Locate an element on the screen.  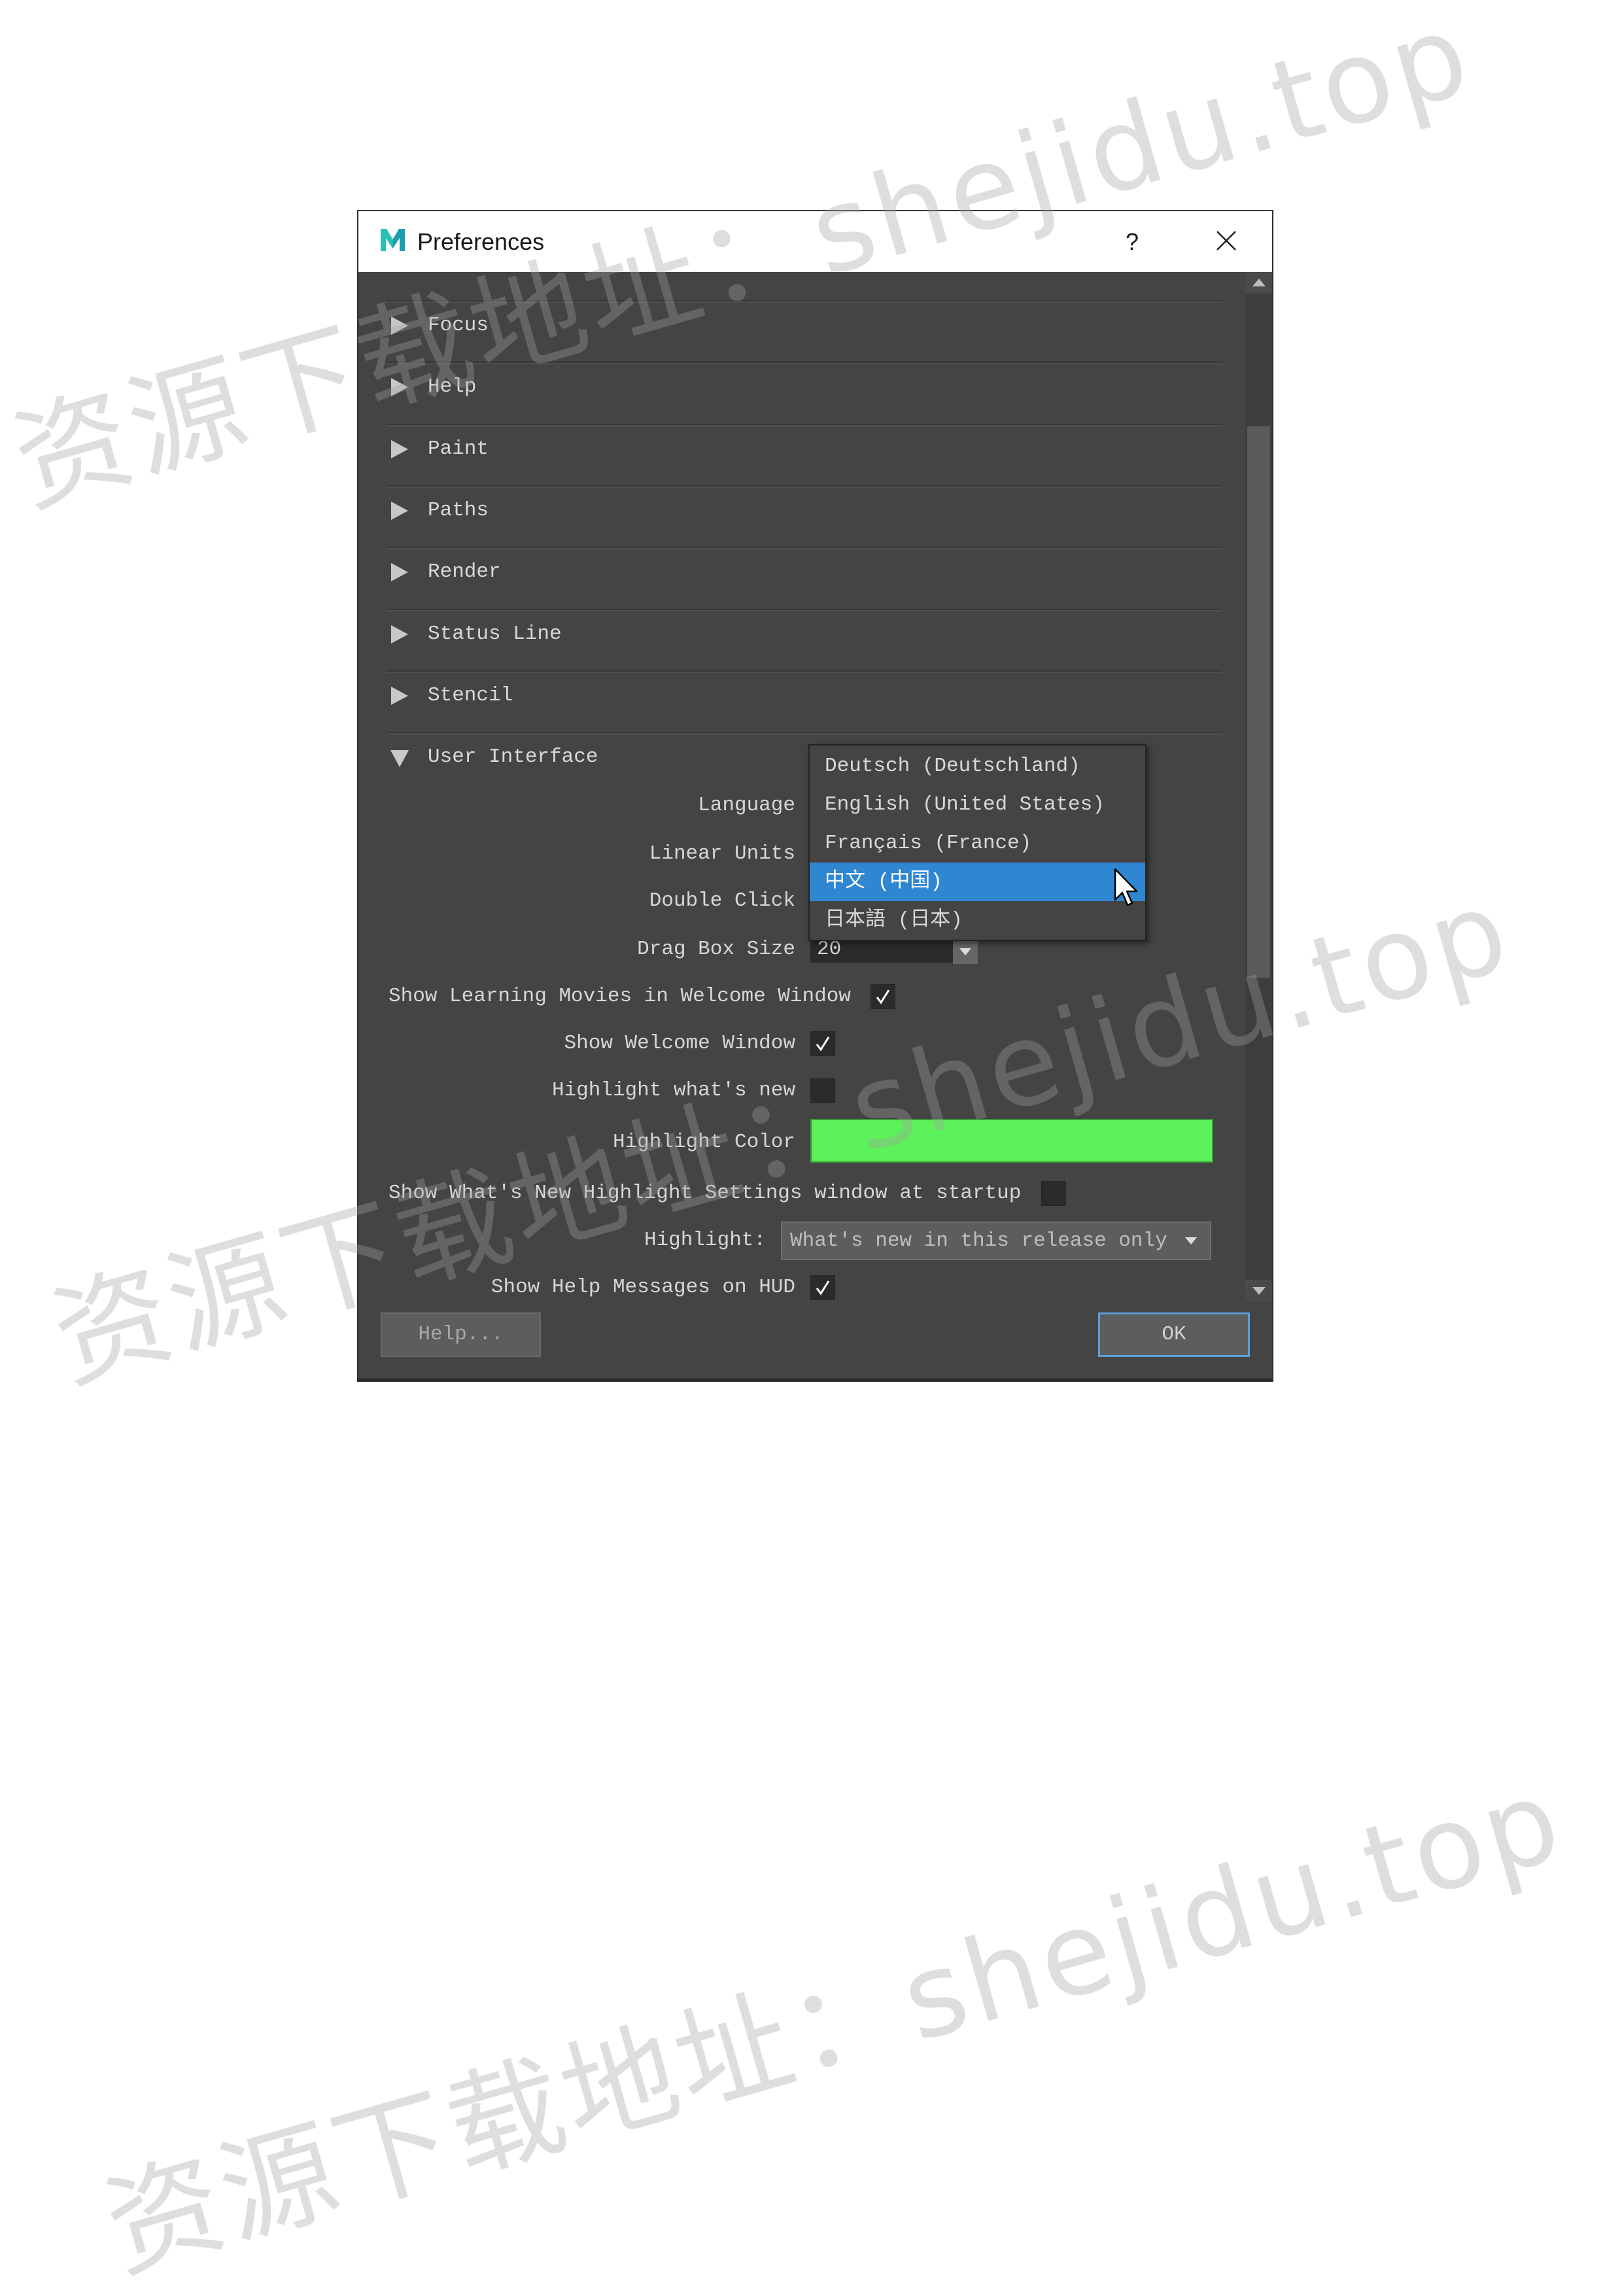
section-render: Render is located at coordinates (805, 571).